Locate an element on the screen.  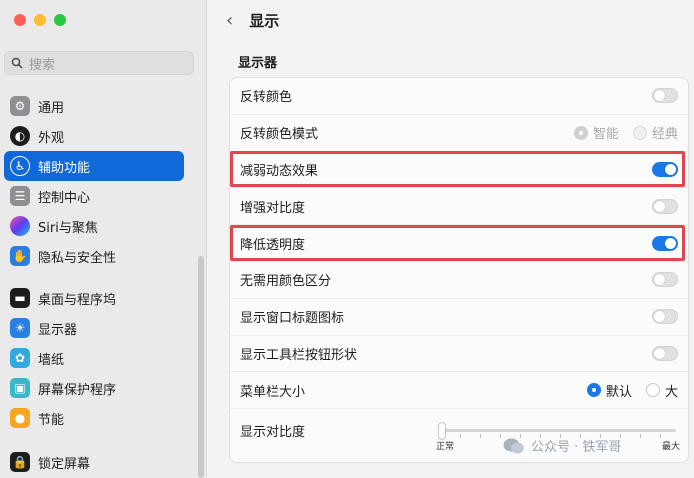
minimize-button is located at coordinates (40, 20).